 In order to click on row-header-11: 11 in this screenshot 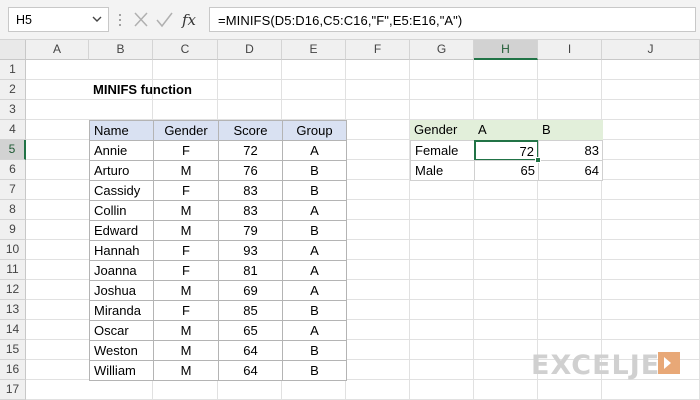, I will do `click(13, 270)`.